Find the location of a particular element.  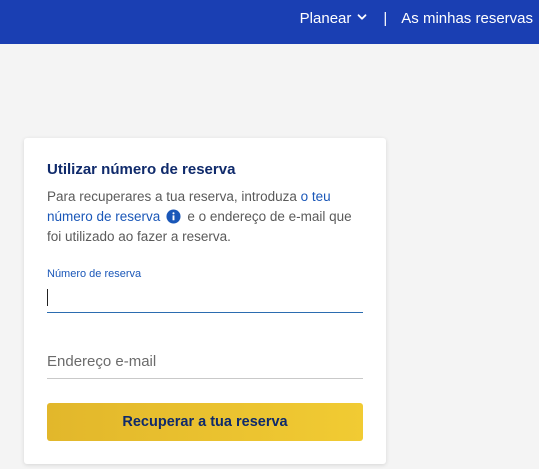

text-cursor is located at coordinates (47, 297).